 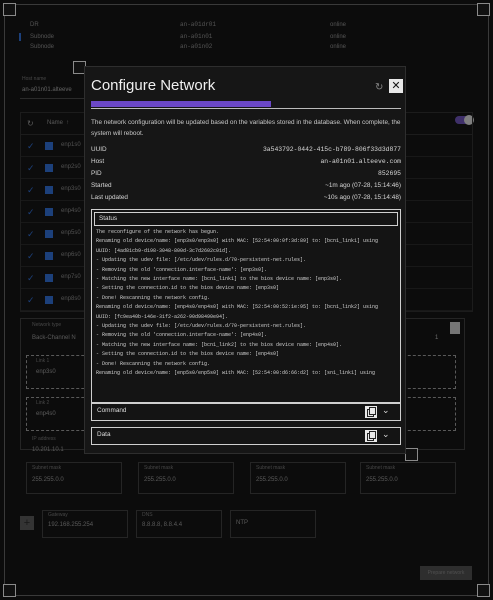 What do you see at coordinates (437, 338) in the screenshot?
I see `network-number: 1` at bounding box center [437, 338].